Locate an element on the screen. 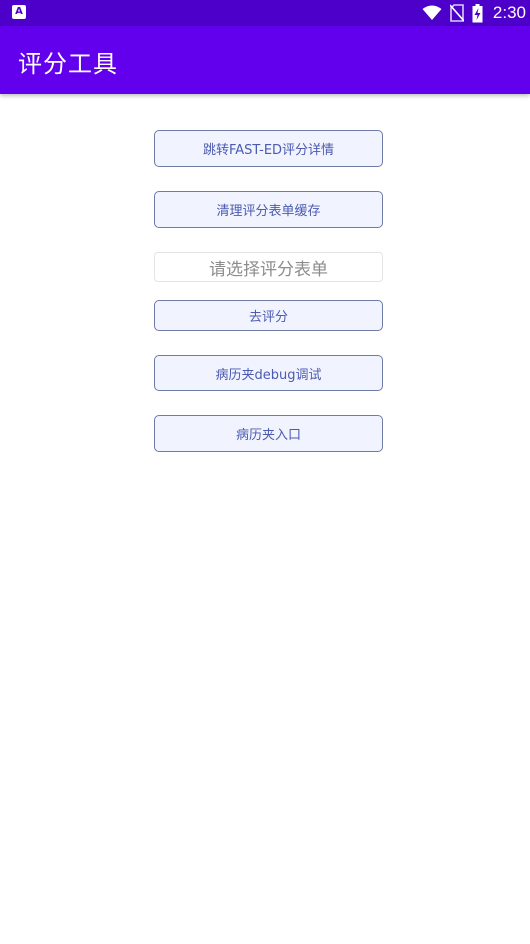 This screenshot has height=944, width=530. app-notification-icon: A is located at coordinates (19, 12).